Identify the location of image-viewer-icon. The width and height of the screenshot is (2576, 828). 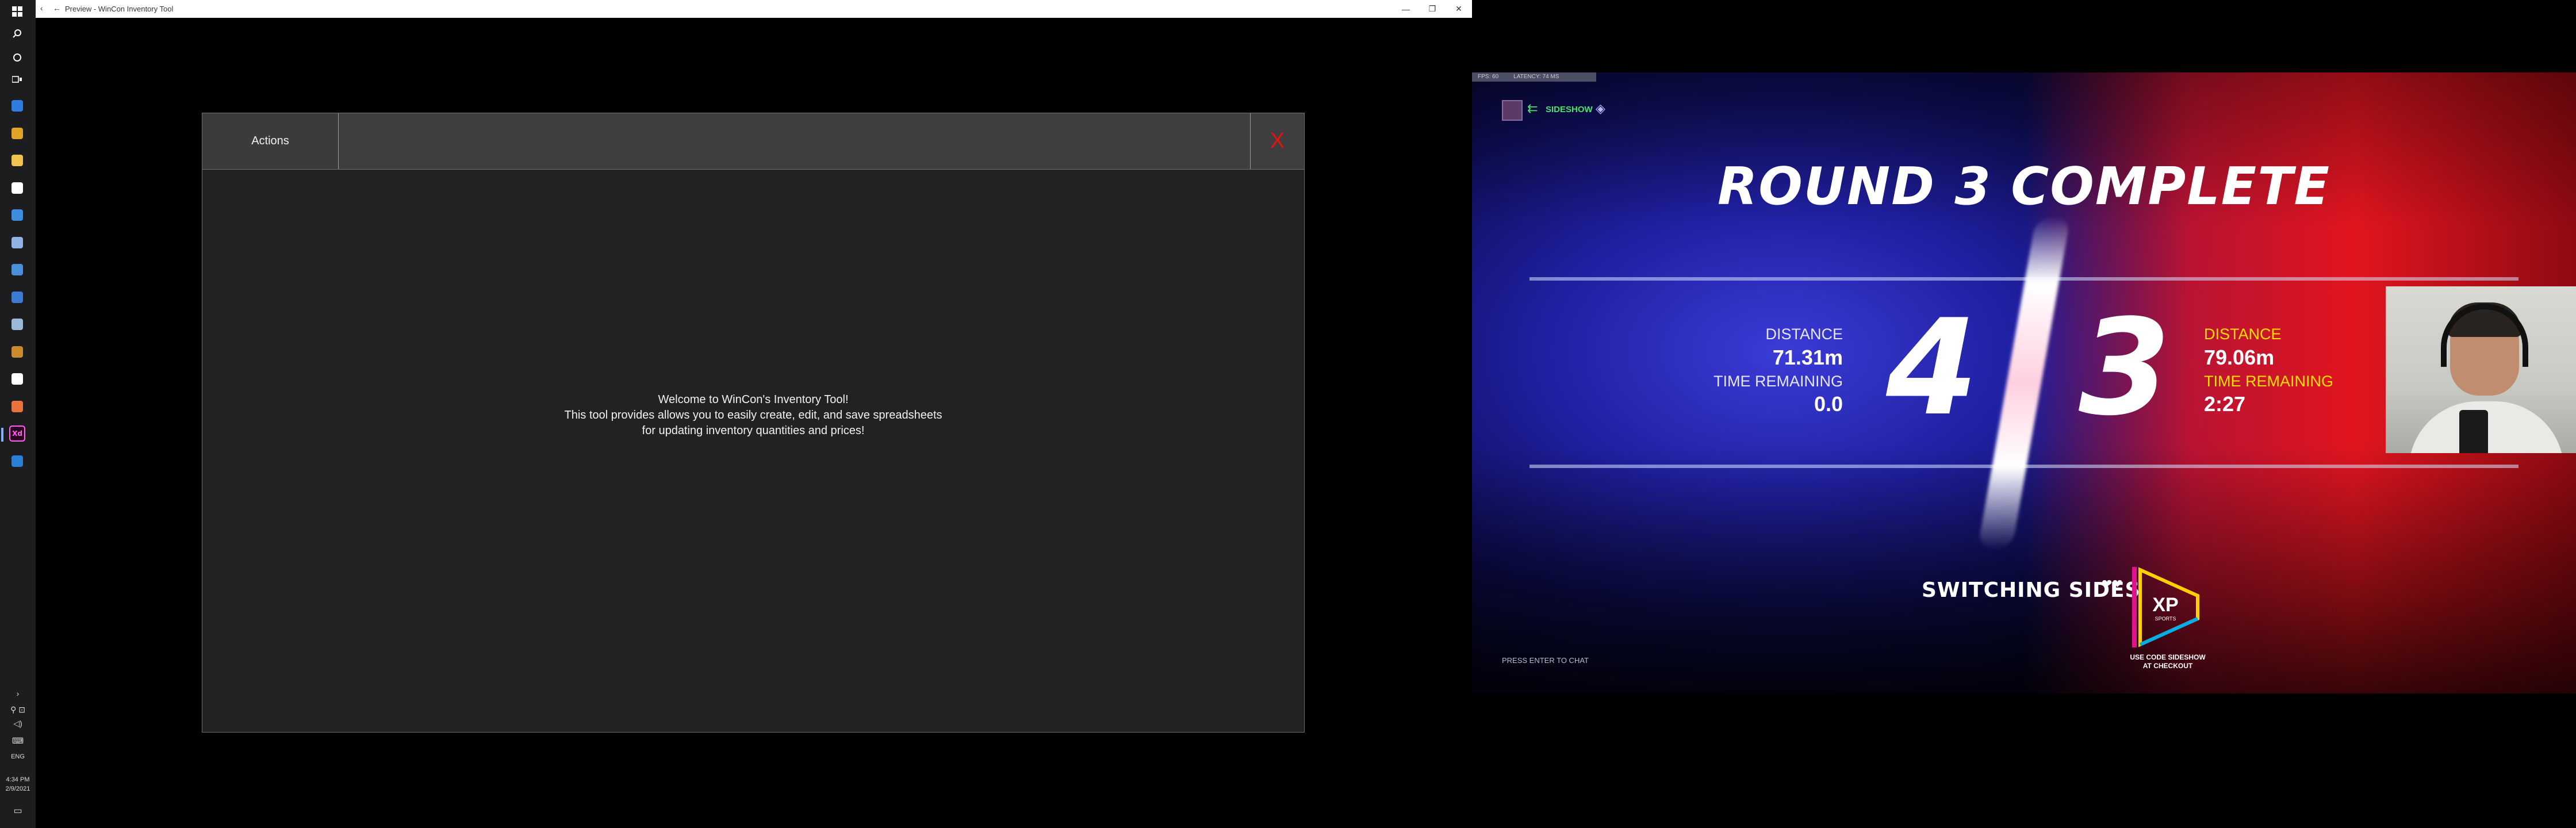
(17, 461).